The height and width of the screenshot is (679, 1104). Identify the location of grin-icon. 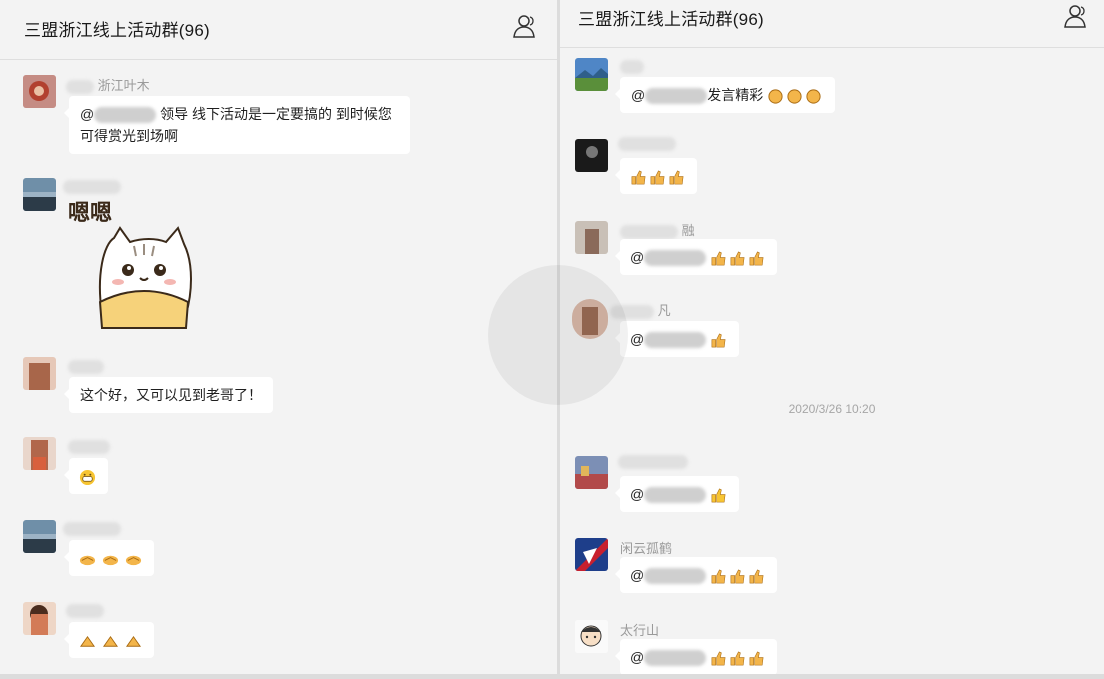
(87, 477).